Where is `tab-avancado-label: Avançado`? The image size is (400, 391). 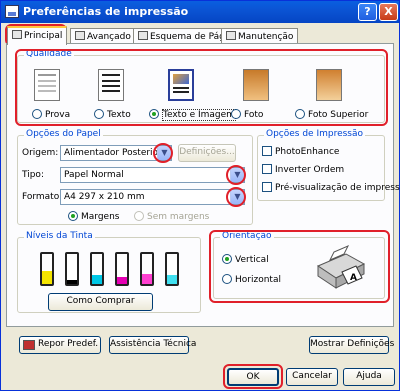 tab-avancado-label: Avançado is located at coordinates (109, 37).